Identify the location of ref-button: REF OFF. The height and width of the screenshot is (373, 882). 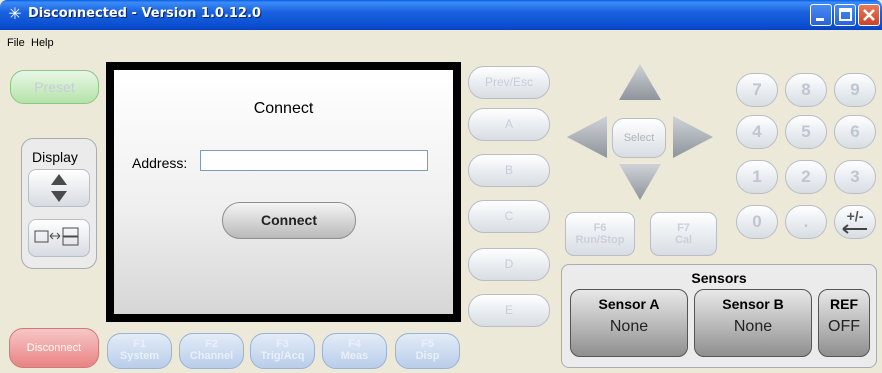
(844, 323).